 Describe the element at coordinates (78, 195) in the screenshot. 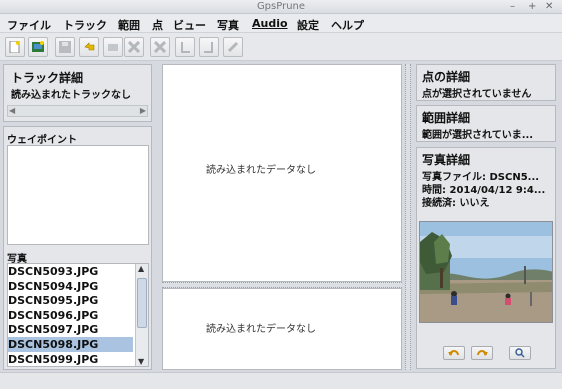

I see `waypoints-list` at that location.